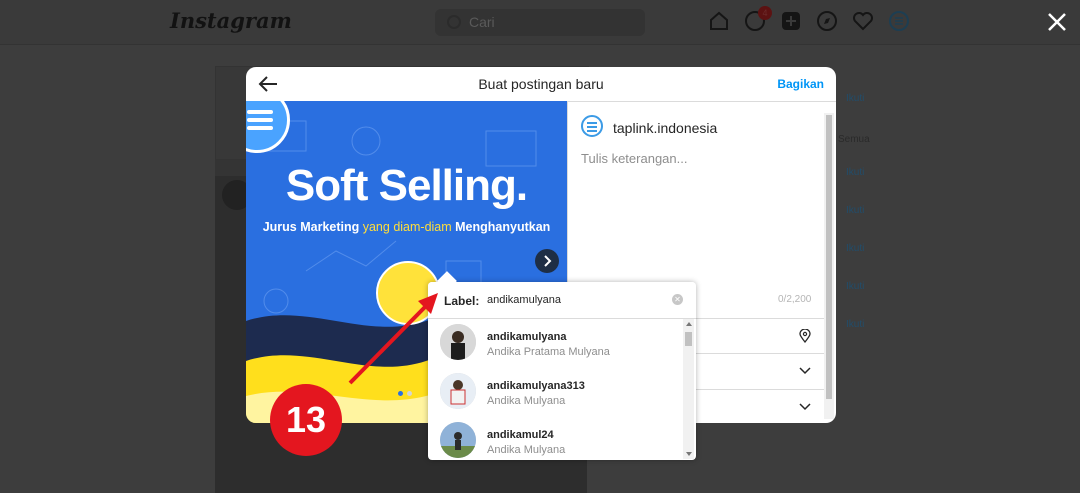  What do you see at coordinates (555, 438) in the screenshot?
I see `tag-result-item: andikamul24 Andika Mulyana` at bounding box center [555, 438].